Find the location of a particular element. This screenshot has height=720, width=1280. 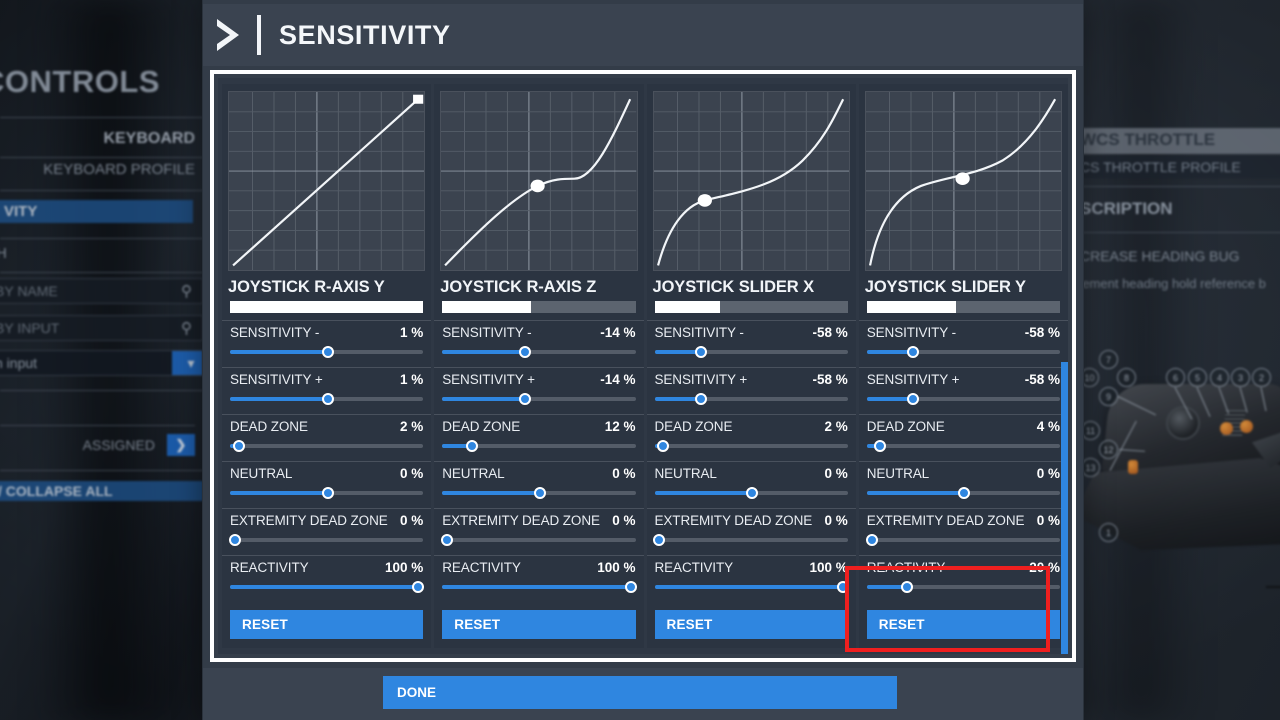

search-by-name-input: BY NAME ⚲ is located at coordinates (101, 291).